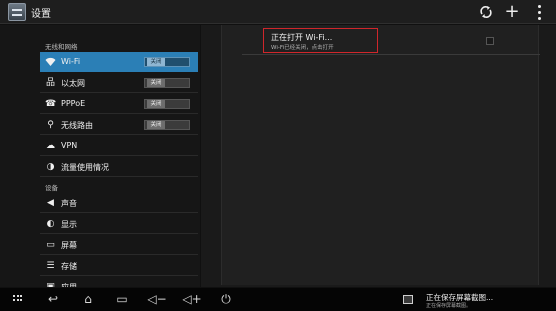 The image size is (556, 311). Describe the element at coordinates (278, 12) in the screenshot. I see `action-bar: 设置 +` at that location.